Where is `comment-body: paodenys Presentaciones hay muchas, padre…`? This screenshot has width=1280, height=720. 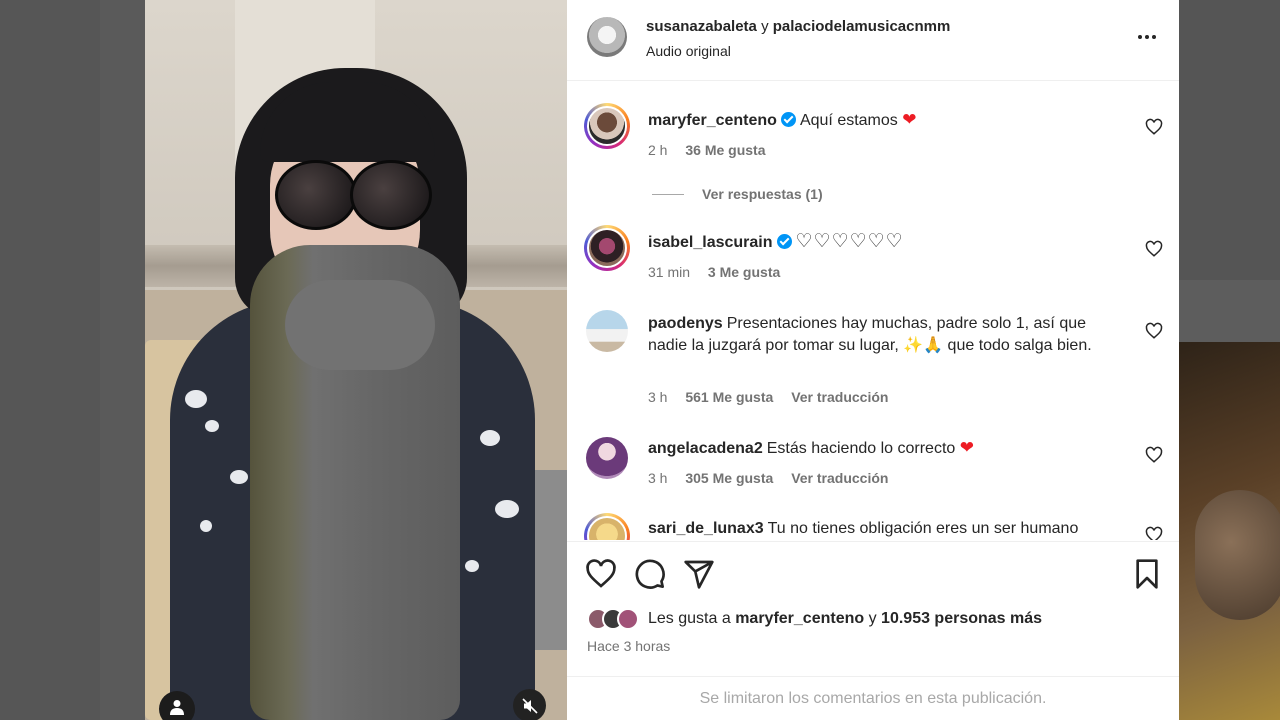 comment-body: paodenys Presentaciones hay muchas, padre… is located at coordinates (883, 335).